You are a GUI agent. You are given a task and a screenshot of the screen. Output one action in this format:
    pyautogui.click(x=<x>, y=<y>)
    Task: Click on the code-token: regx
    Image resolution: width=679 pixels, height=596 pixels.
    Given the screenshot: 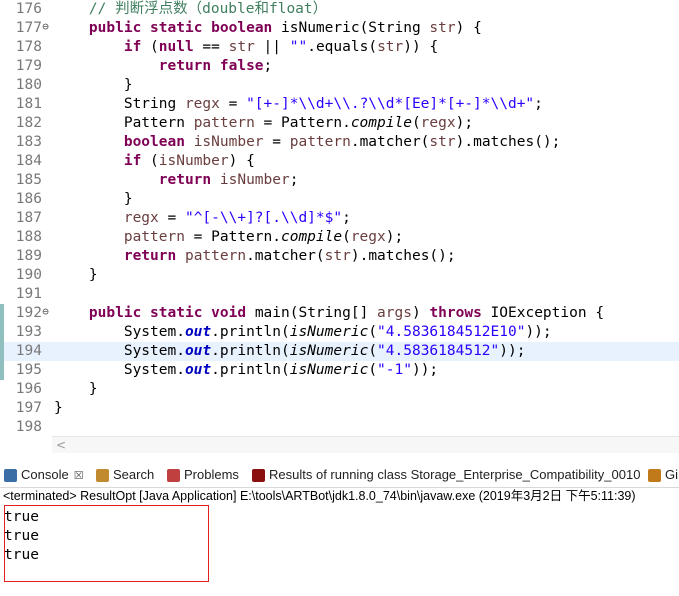 What is the action you would take?
    pyautogui.click(x=141, y=218)
    